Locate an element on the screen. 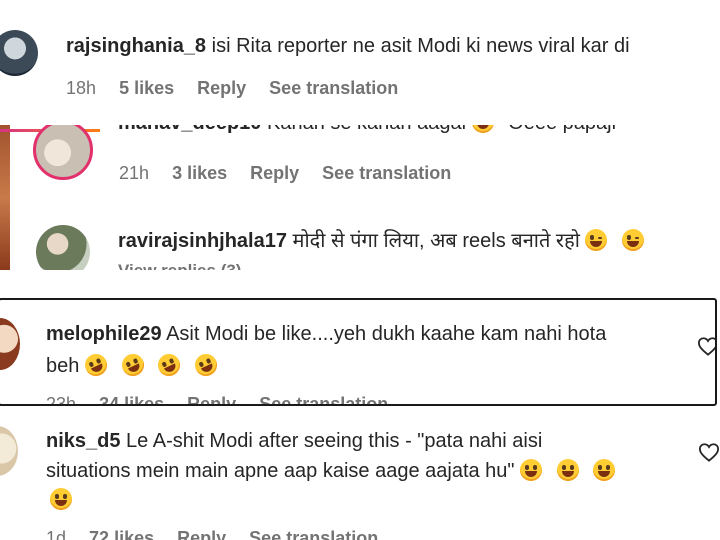 The width and height of the screenshot is (720, 540). comment-time: 23h is located at coordinates (61, 400).